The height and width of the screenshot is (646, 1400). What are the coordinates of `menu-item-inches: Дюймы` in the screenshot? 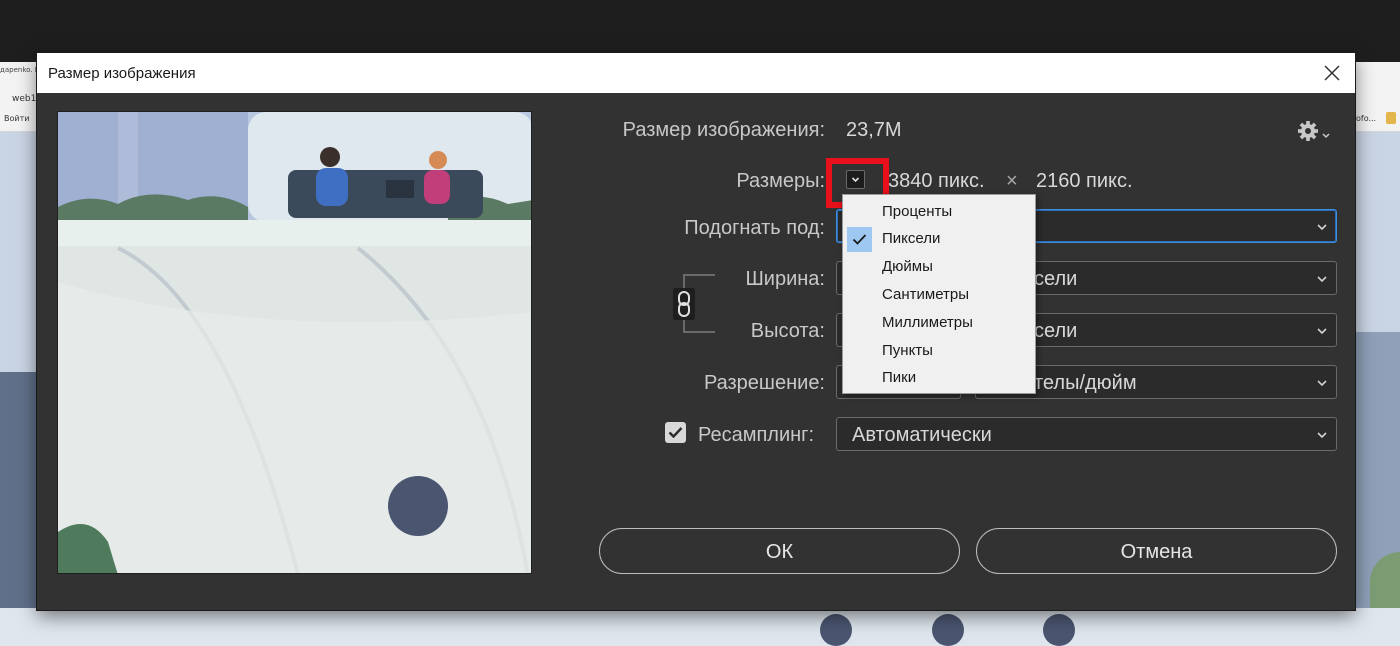 It's located at (939, 267).